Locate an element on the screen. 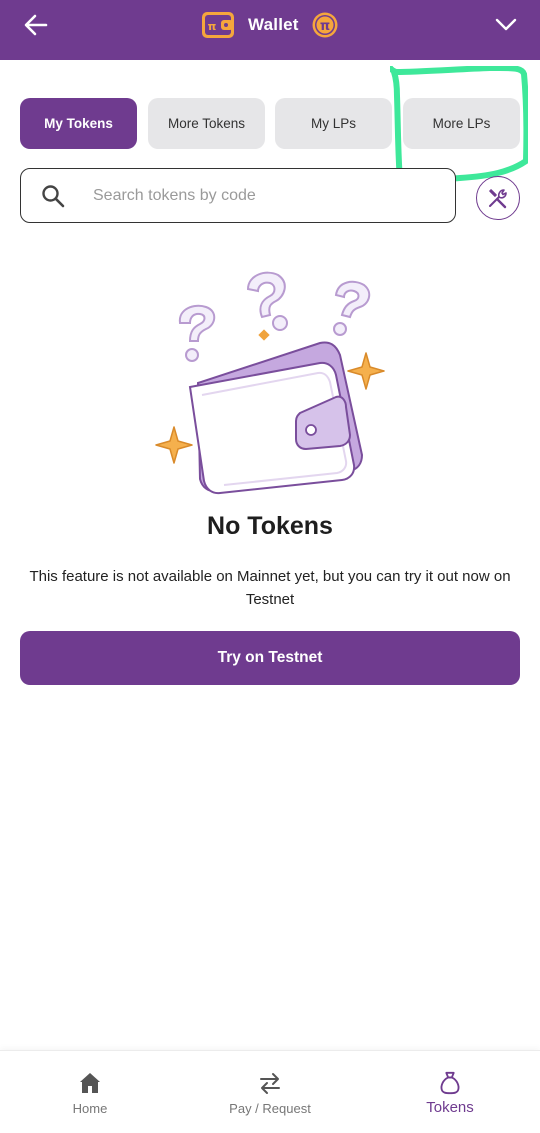  token-tabs: My Tokens More Tokens My LPs More LPs is located at coordinates (270, 123).